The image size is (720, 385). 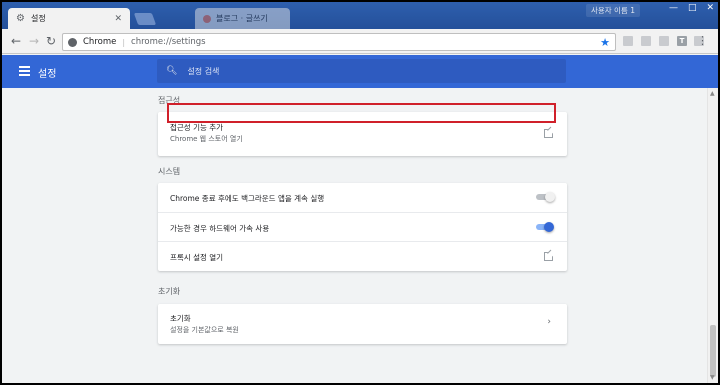 I want to click on bookmark-star-icon: ★, so click(x=605, y=42).